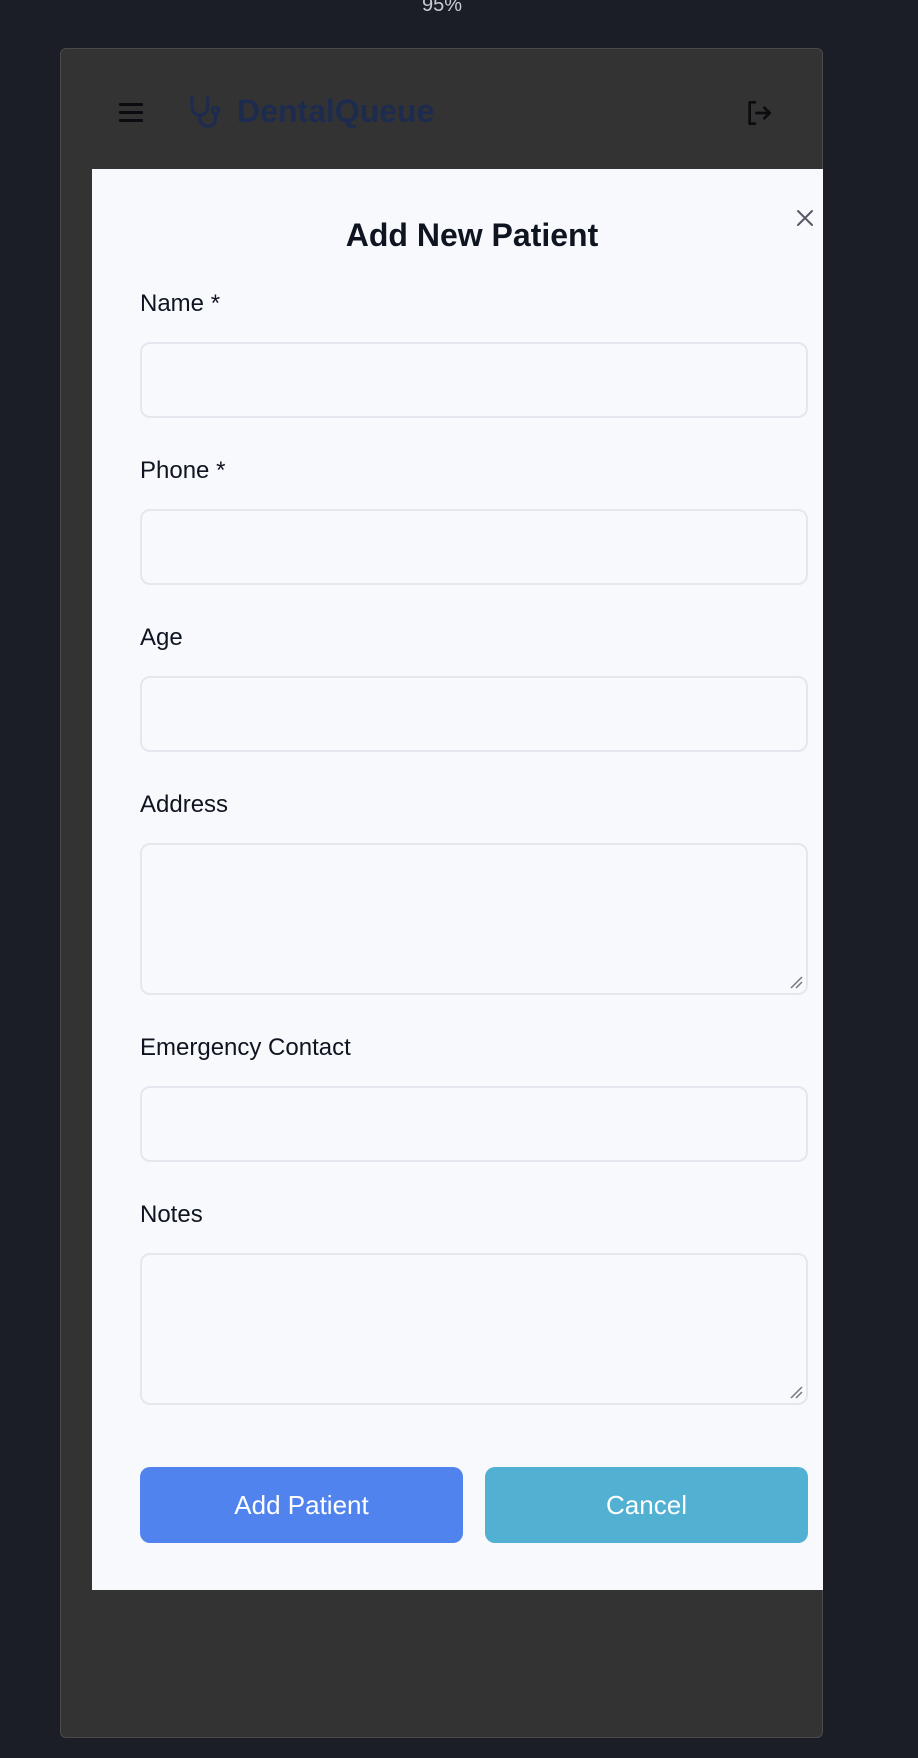 This screenshot has width=918, height=1758. Describe the element at coordinates (474, 547) in the screenshot. I see `phone-field` at that location.